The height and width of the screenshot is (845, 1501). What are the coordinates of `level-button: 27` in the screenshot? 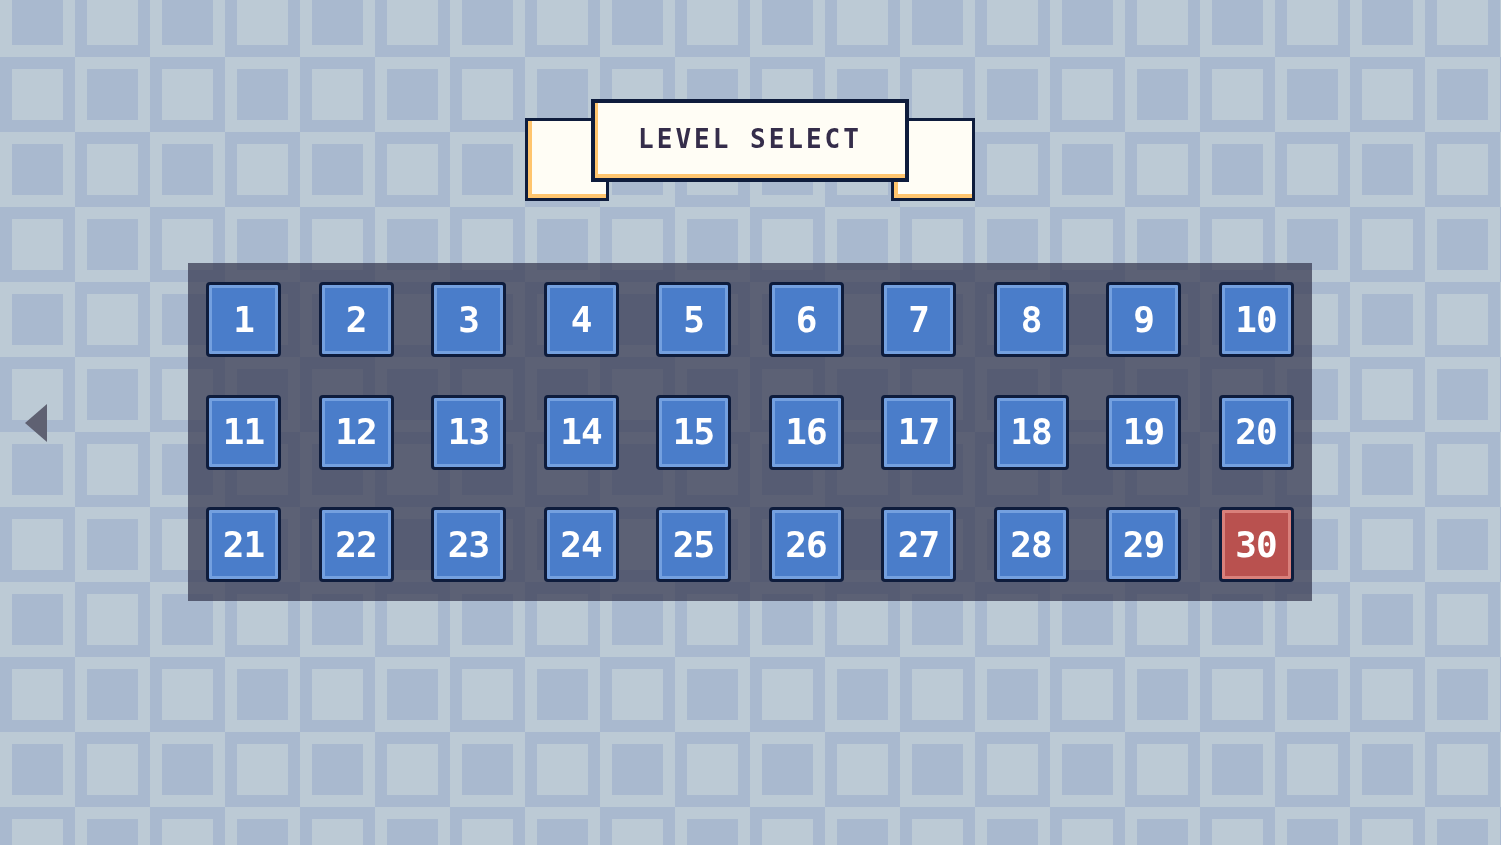 It's located at (918, 544).